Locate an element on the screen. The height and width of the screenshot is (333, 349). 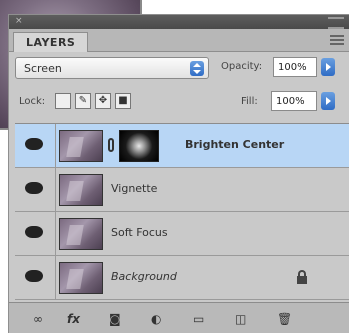
blend-mode-select: Screen is located at coordinates (112, 68).